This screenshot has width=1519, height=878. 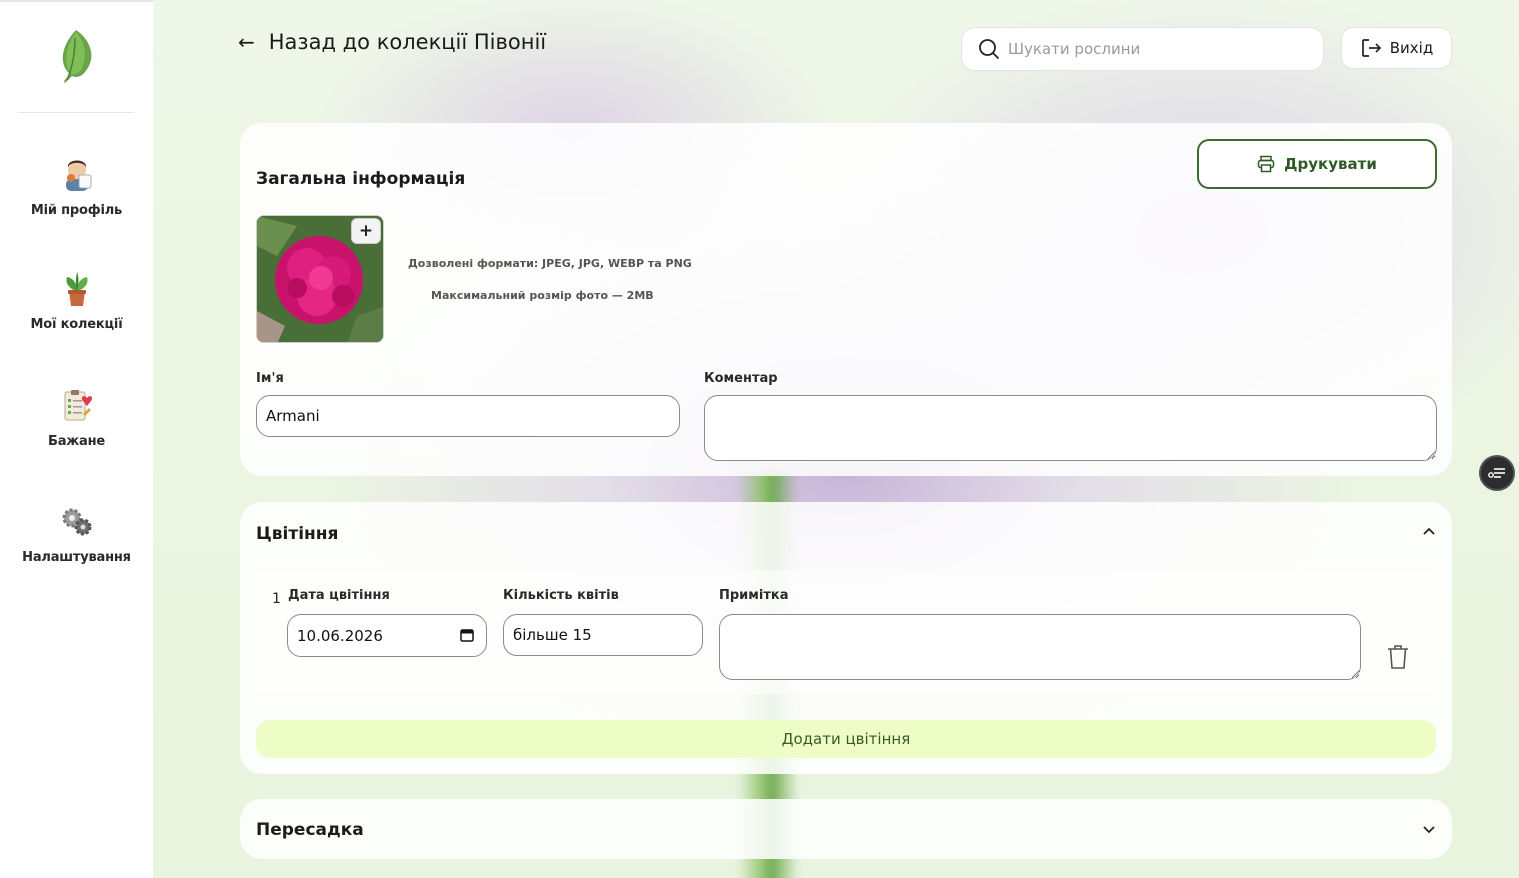 I want to click on search-input, so click(x=1158, y=49).